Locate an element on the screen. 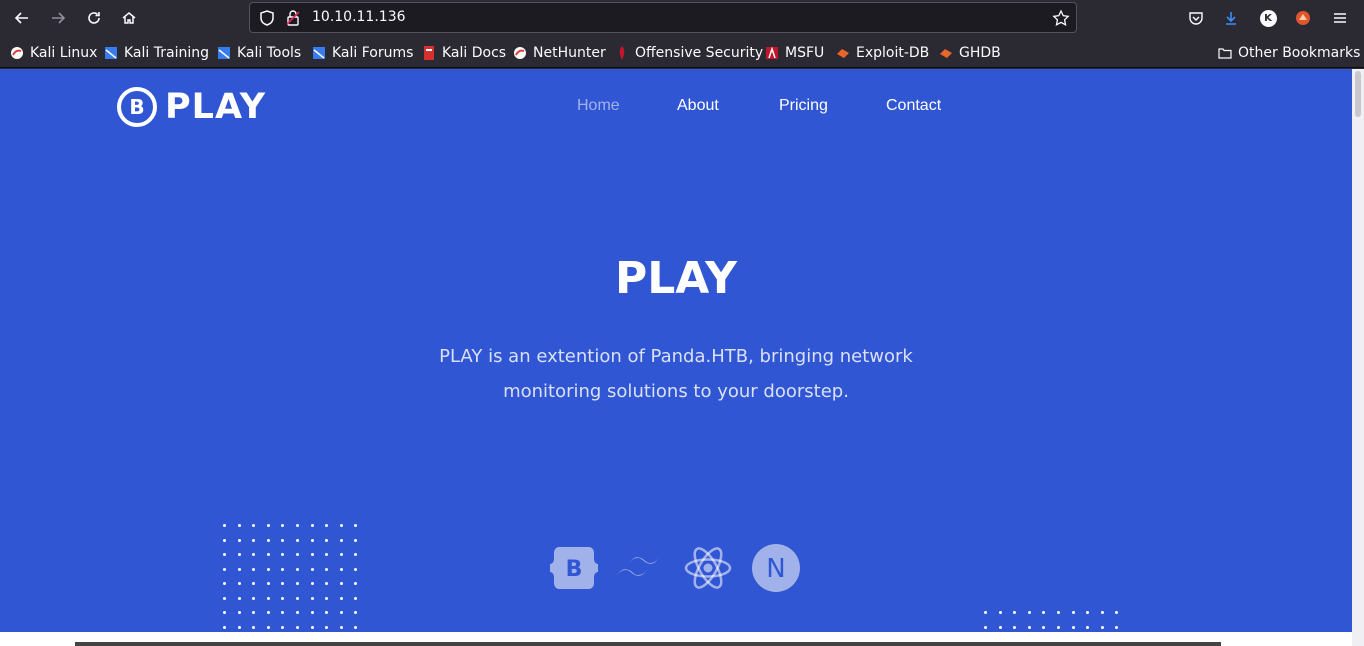 The height and width of the screenshot is (646, 1364). forward-button is located at coordinates (58, 18).